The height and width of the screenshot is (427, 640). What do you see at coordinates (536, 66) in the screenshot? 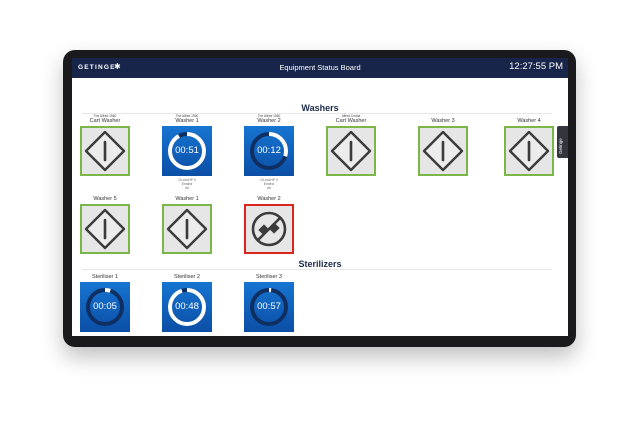
I see `clock: 12:27:55 PM` at bounding box center [536, 66].